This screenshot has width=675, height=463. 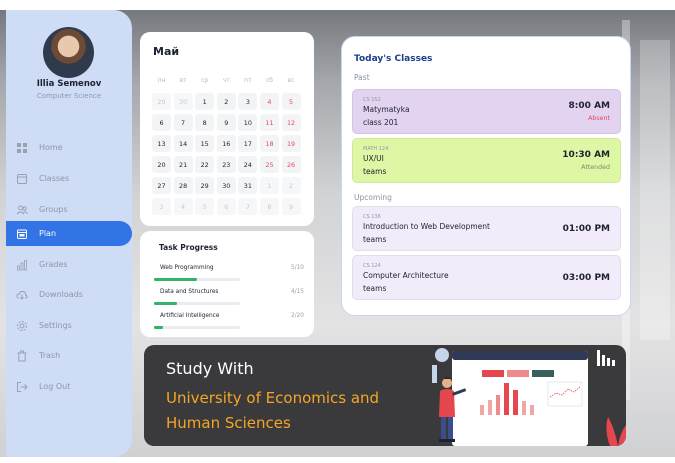 I want to click on task-progress-title: Task Progress, so click(x=188, y=247).